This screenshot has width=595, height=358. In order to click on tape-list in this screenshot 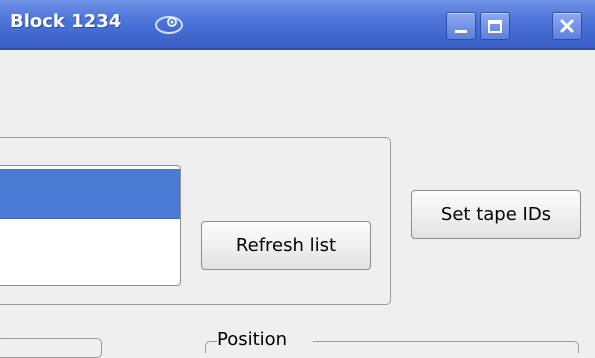, I will do `click(90, 225)`.